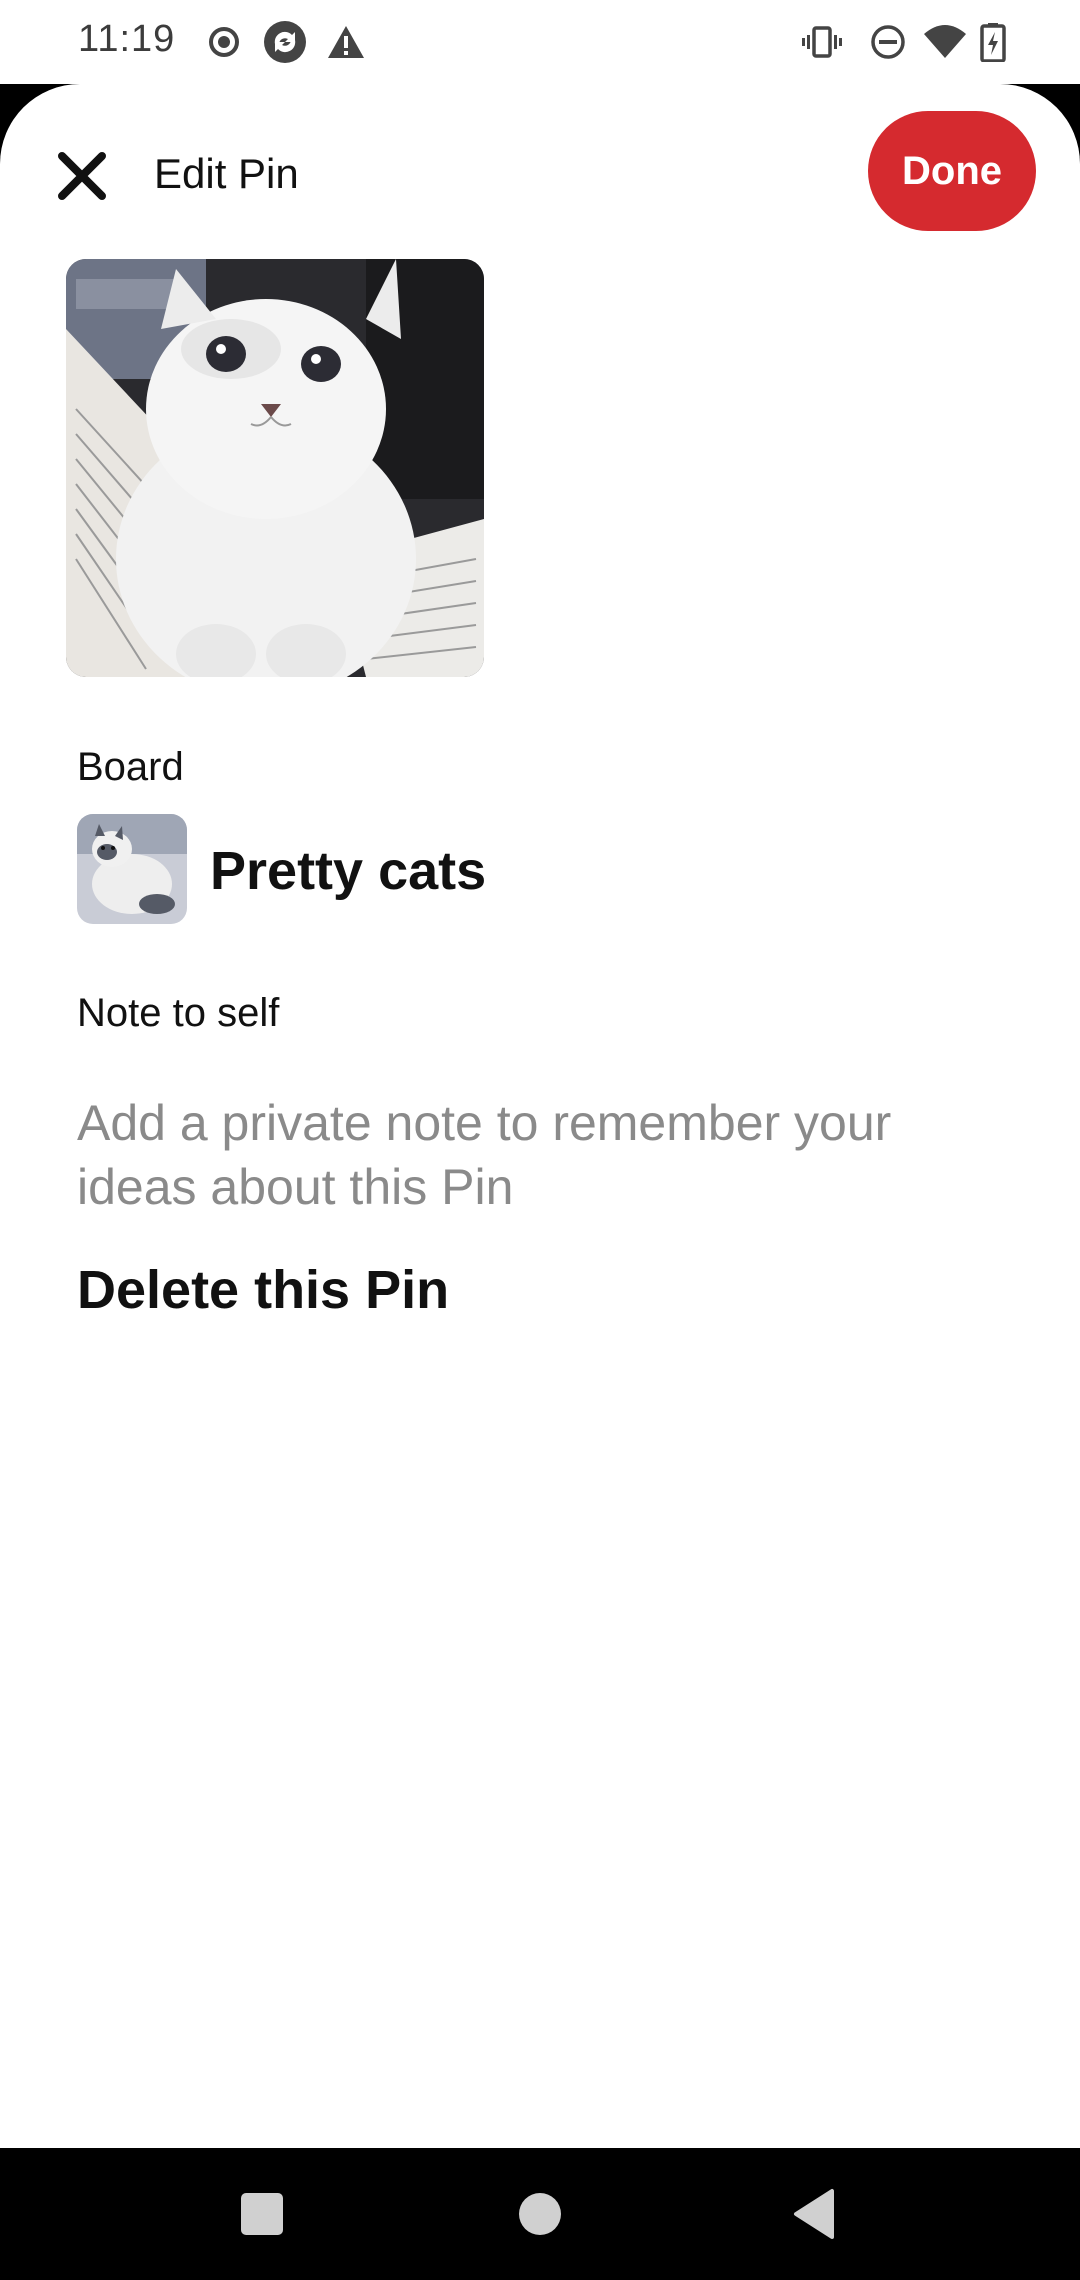  Describe the element at coordinates (275, 468) in the screenshot. I see `pin-image` at that location.